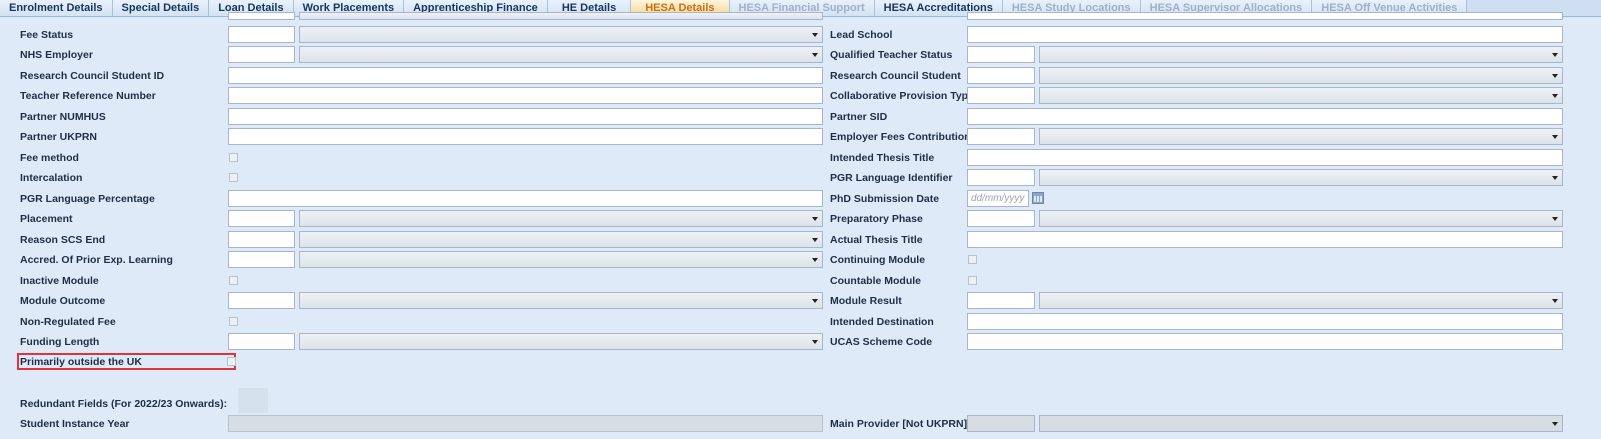 This screenshot has height=439, width=1601. Describe the element at coordinates (253, 400) in the screenshot. I see `faded-placeholder` at that location.